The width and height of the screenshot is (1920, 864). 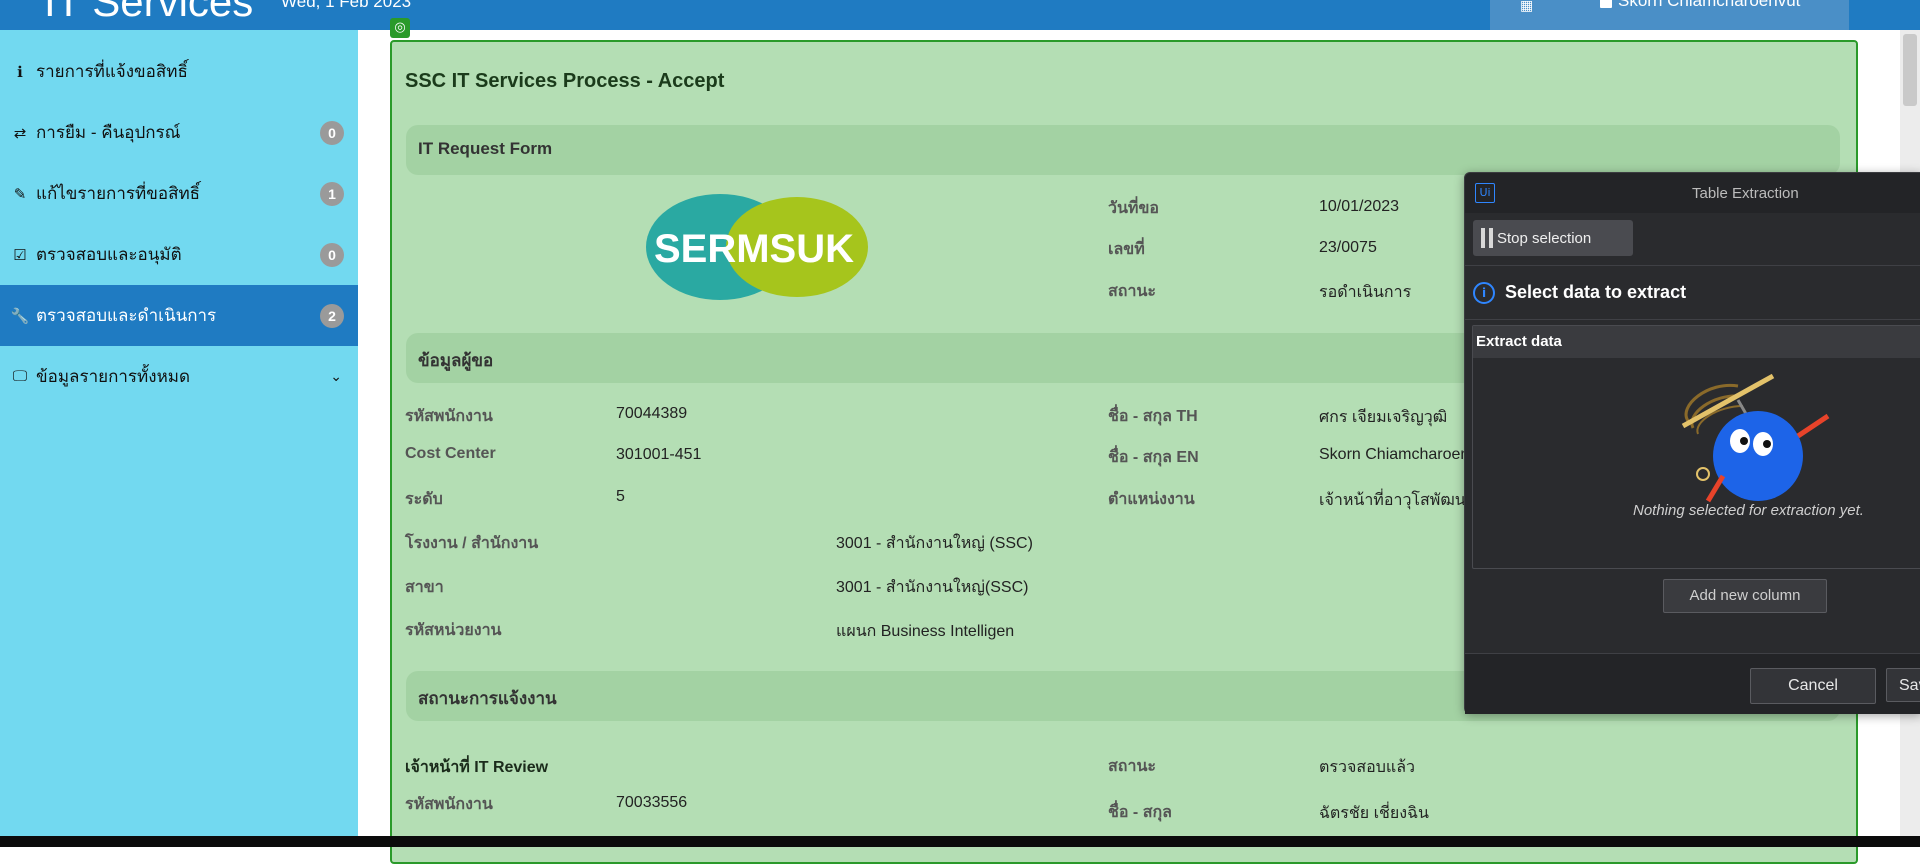 I want to click on count-badge: 2, so click(x=332, y=316).